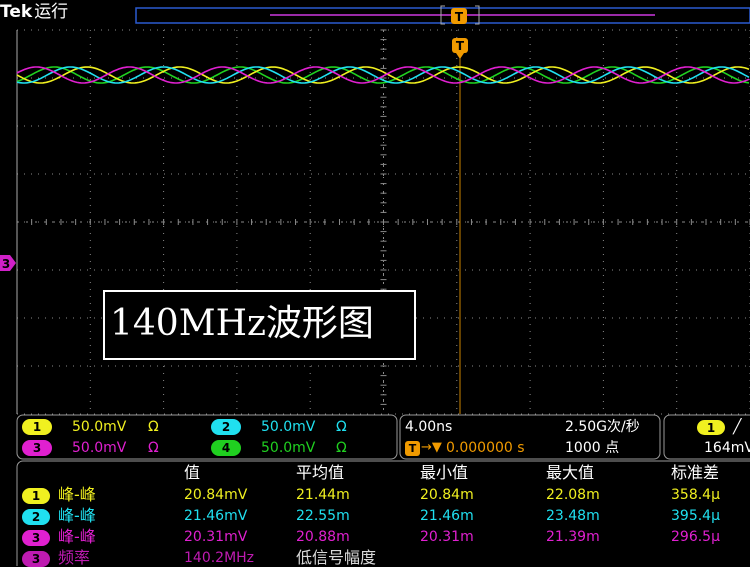  What do you see at coordinates (695, 472) in the screenshot?
I see `measurement-header: 标准差` at bounding box center [695, 472].